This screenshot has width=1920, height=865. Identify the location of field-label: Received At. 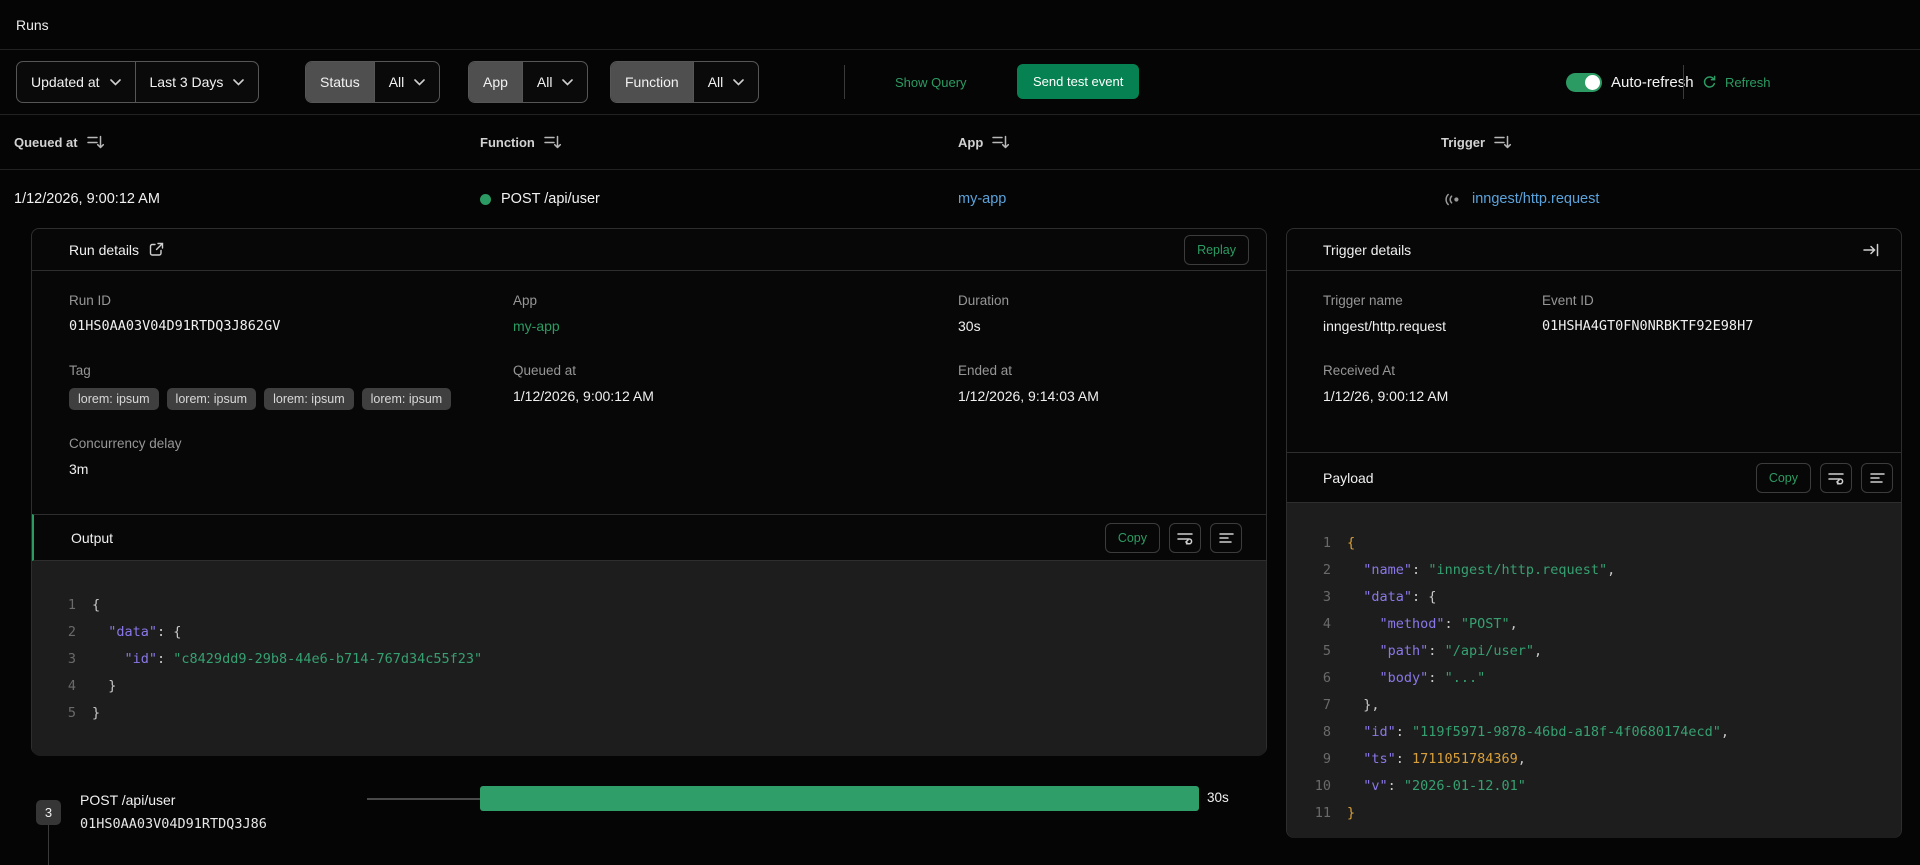
(1359, 370).